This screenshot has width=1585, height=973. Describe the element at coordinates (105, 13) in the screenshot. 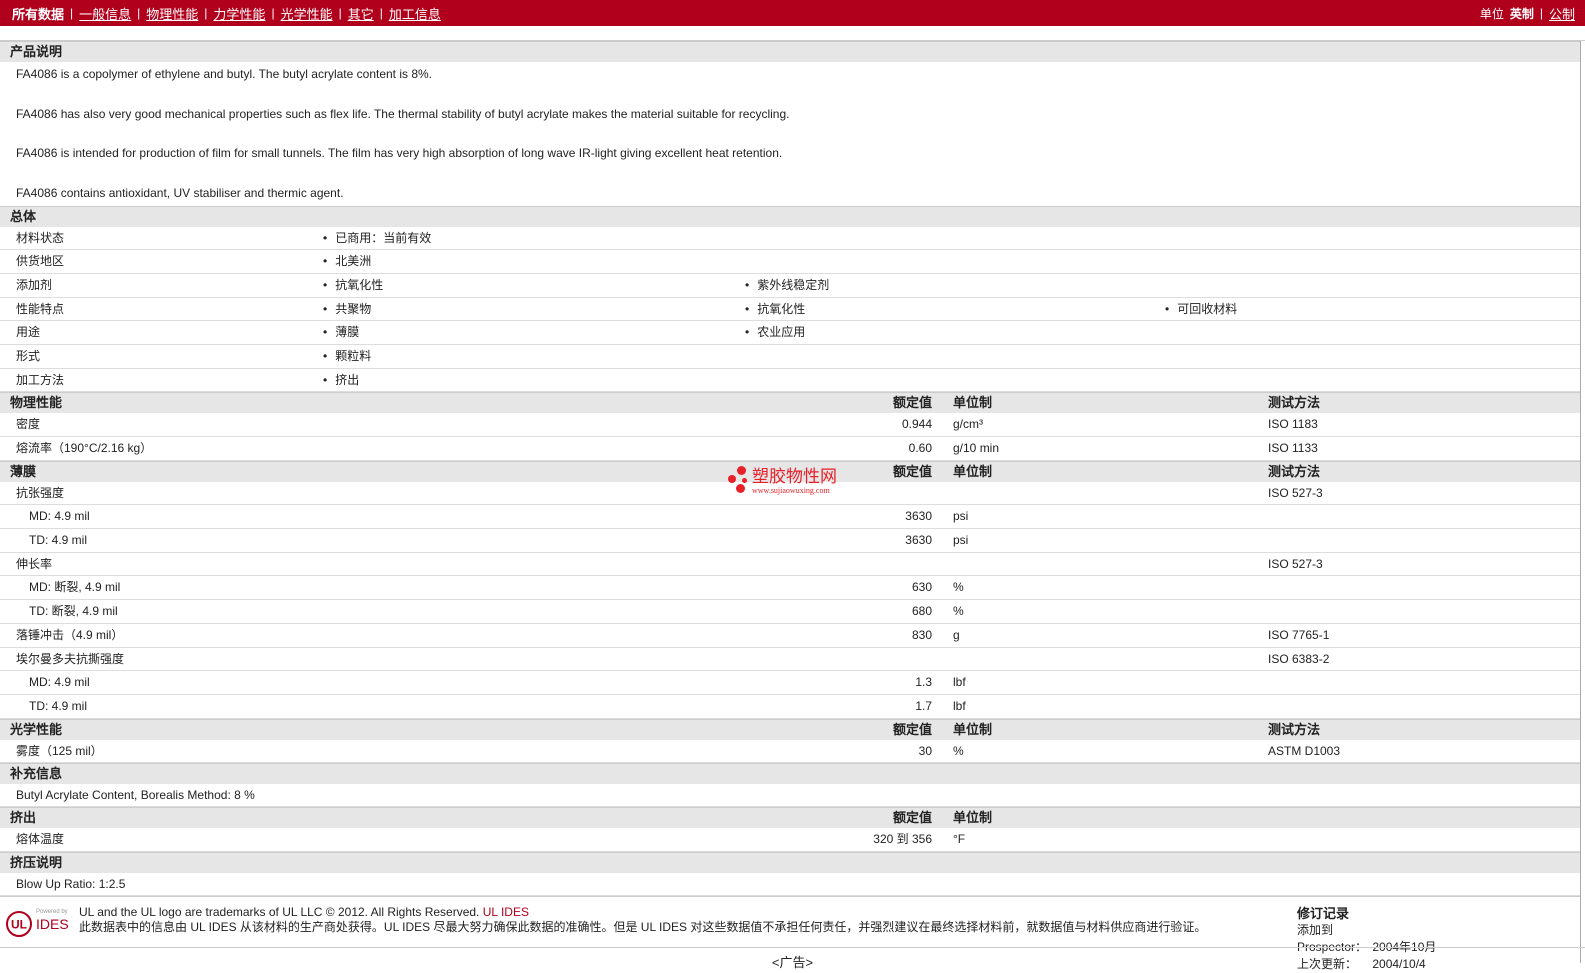

I see `nav-tab-1: 一般信息` at that location.